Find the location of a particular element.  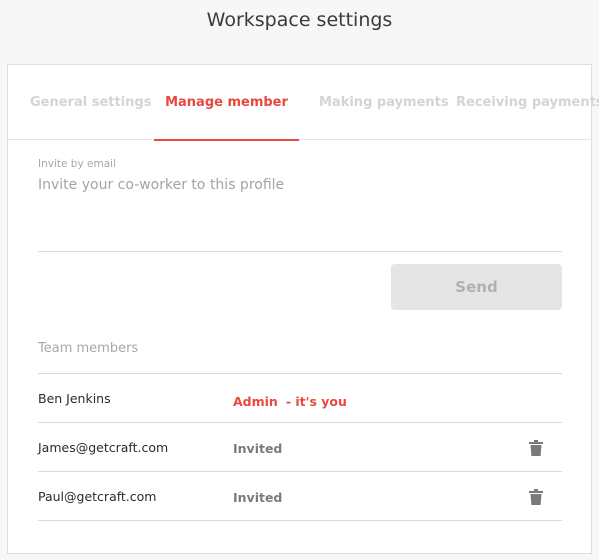

tab-making-payments: Making payments is located at coordinates (384, 102).